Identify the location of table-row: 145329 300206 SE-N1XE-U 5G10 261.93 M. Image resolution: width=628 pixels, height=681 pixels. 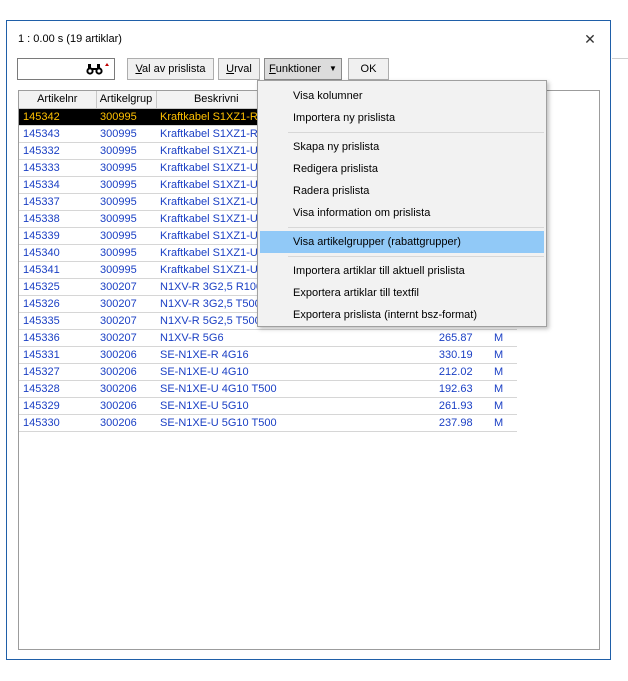
(268, 406).